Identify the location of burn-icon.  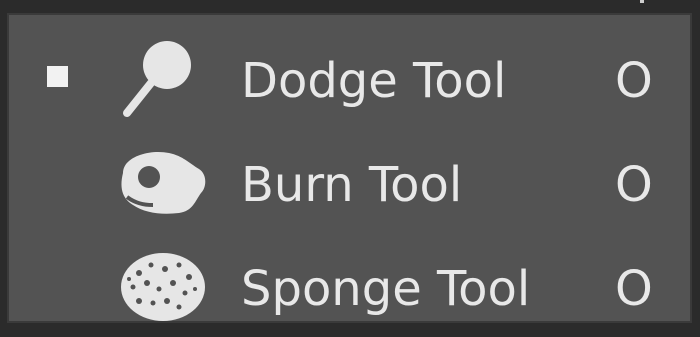
(159, 181).